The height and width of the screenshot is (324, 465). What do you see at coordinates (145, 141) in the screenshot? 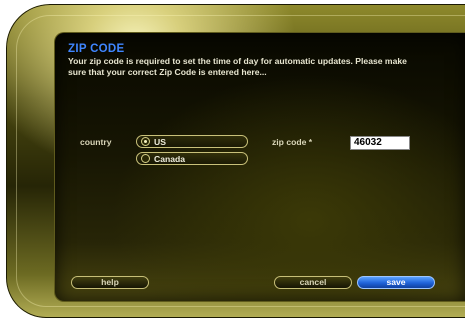
I see `radio-selected-icon` at bounding box center [145, 141].